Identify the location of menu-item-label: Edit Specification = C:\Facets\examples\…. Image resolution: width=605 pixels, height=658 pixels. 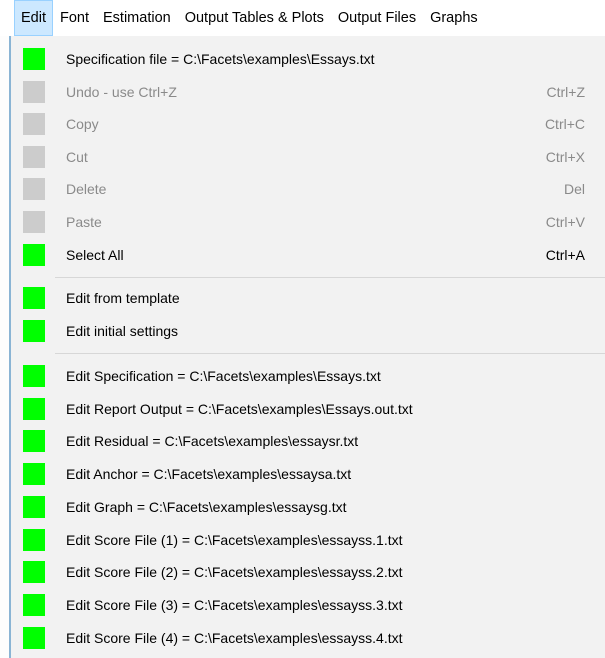
(223, 376).